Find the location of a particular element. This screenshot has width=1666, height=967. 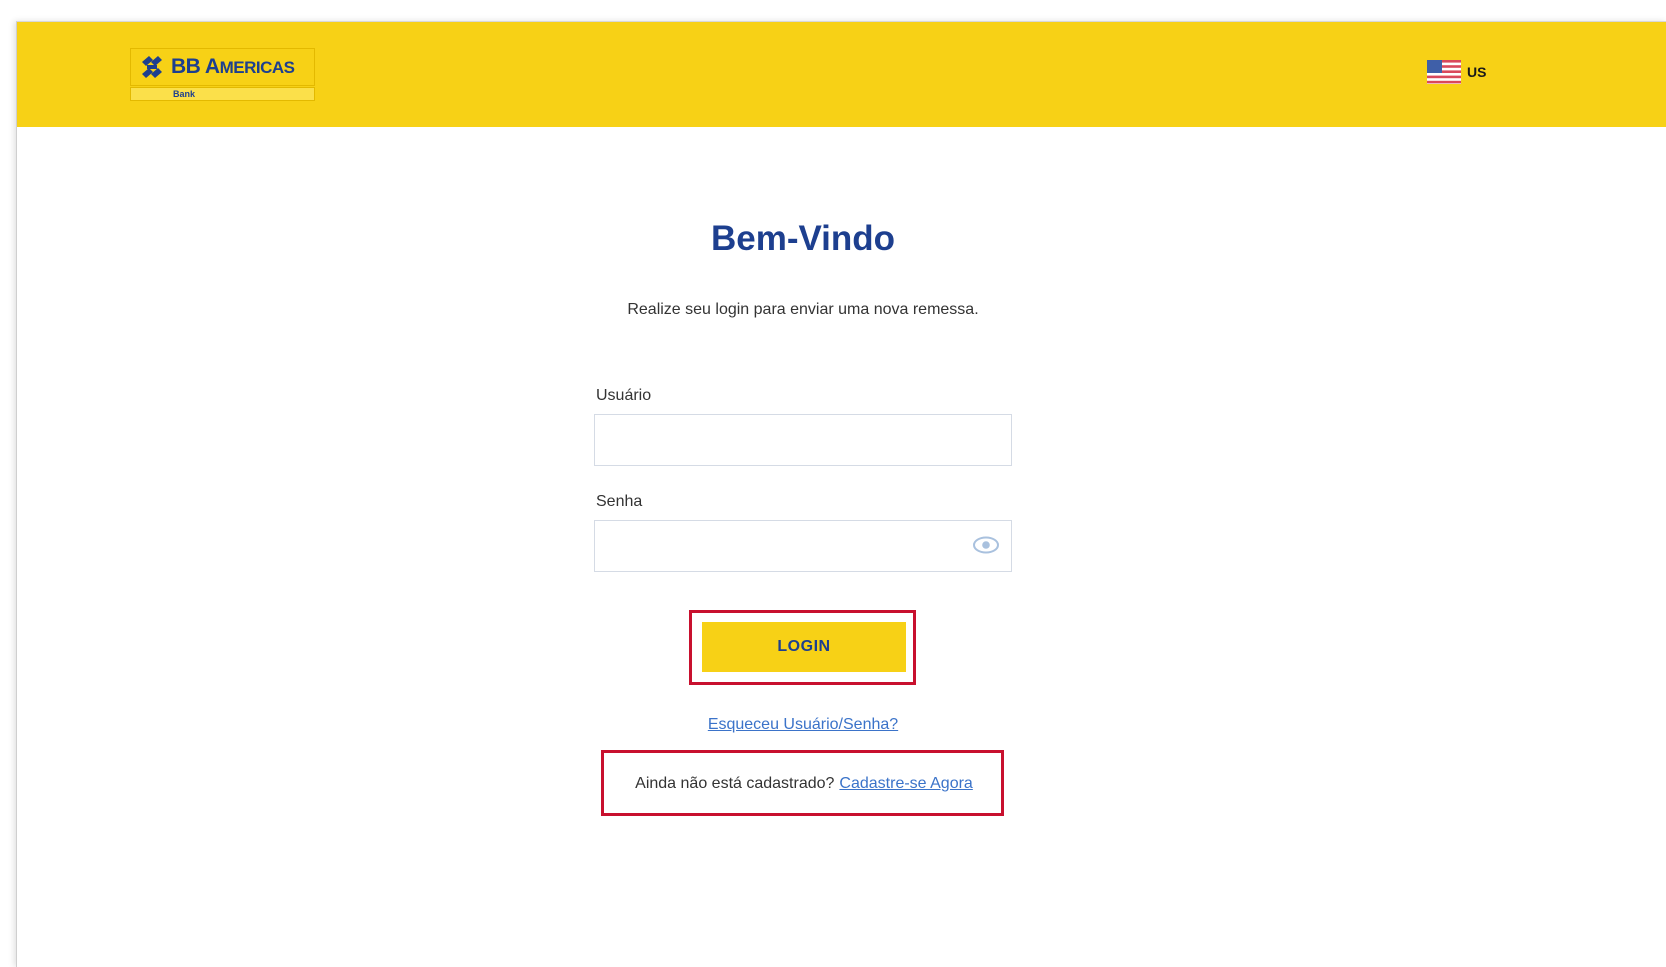

logo-bottom-band: Bank is located at coordinates (222, 94).